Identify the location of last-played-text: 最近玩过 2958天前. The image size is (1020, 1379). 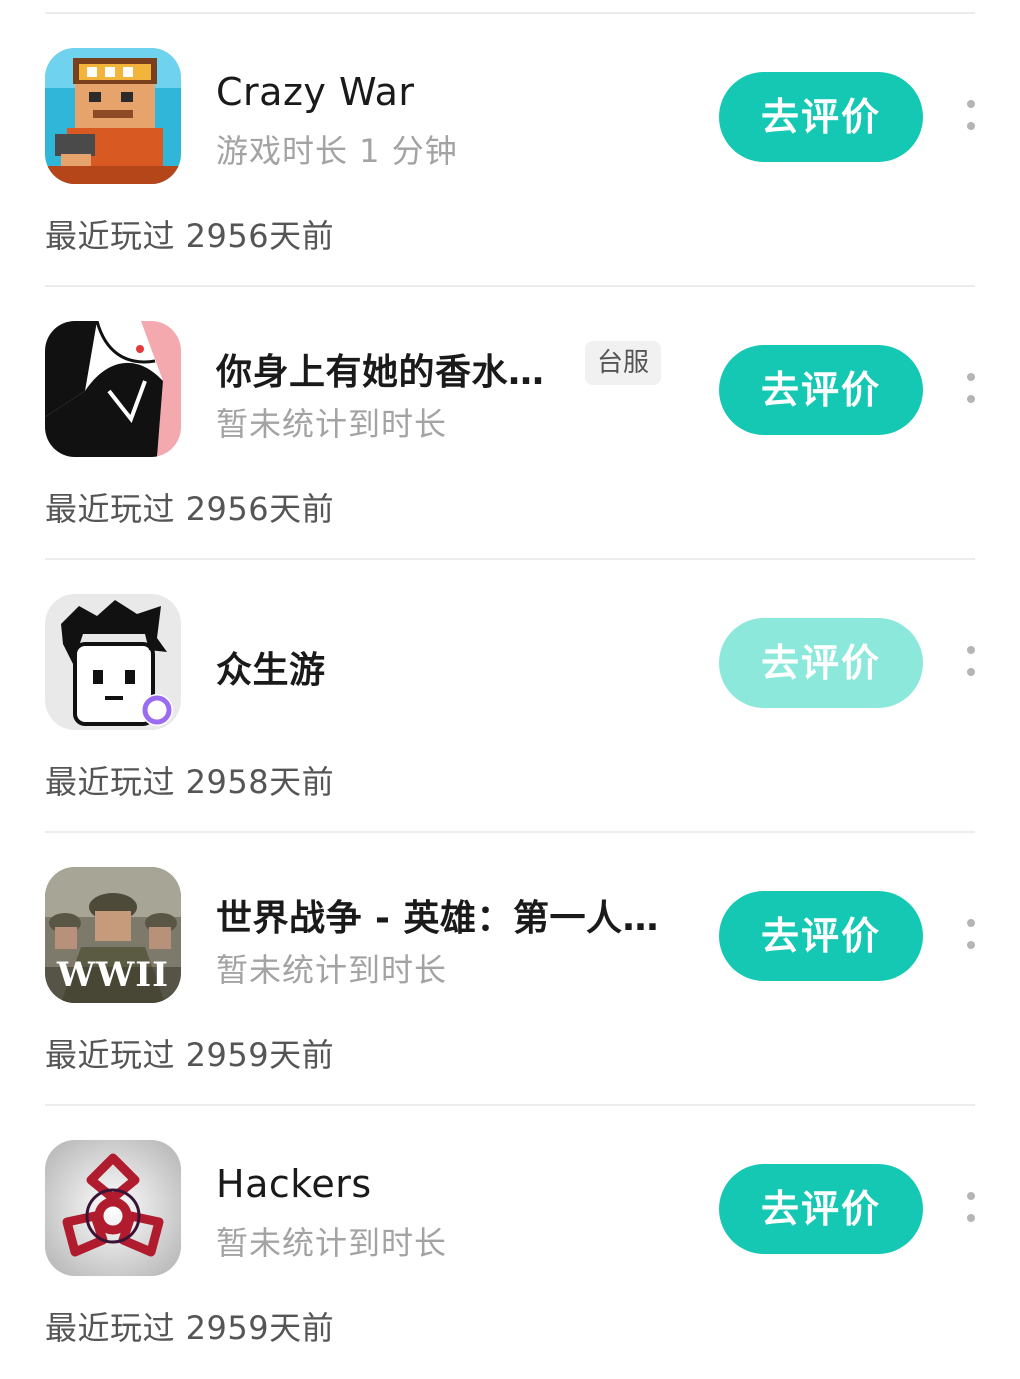
(190, 782).